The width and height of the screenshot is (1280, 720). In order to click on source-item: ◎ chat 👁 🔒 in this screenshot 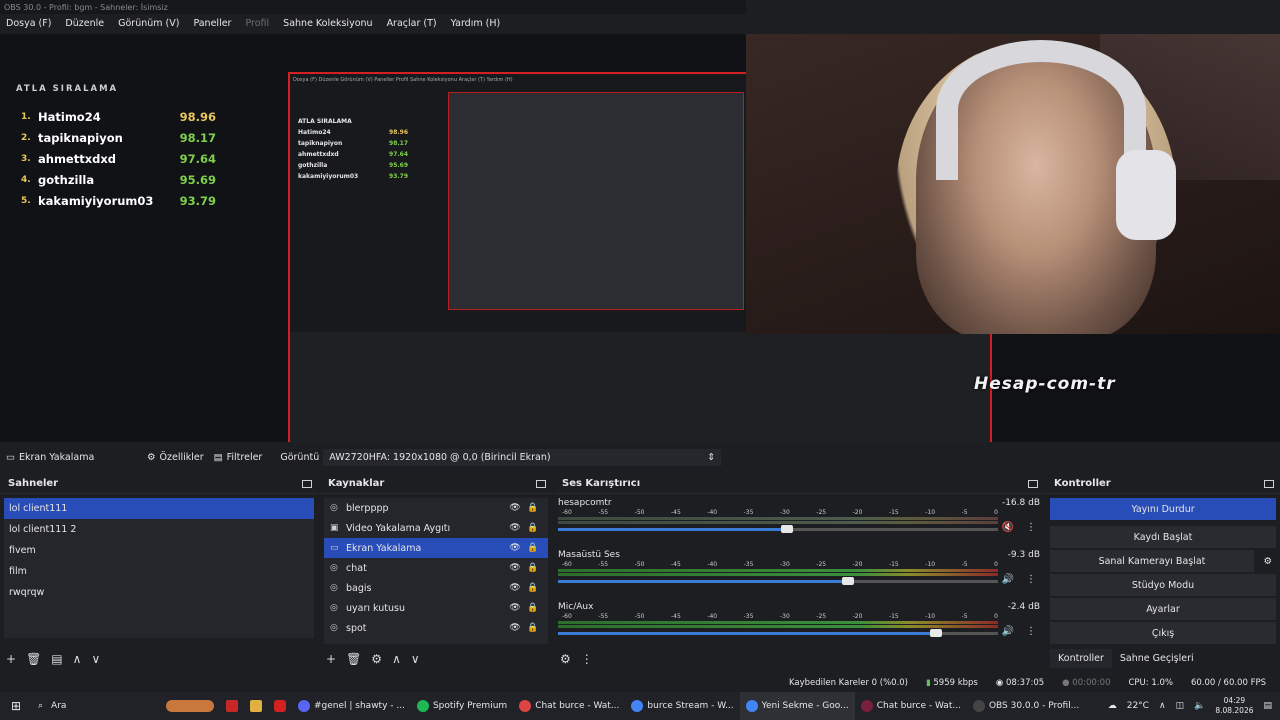, I will do `click(436, 568)`.